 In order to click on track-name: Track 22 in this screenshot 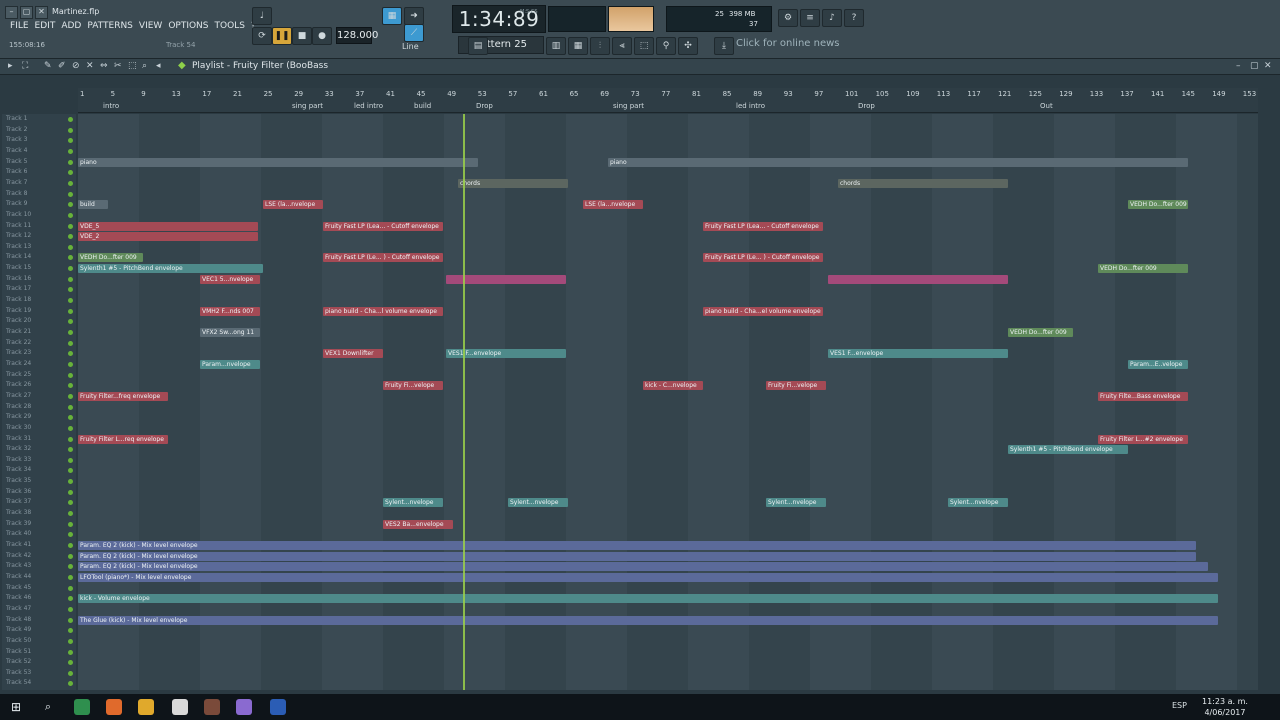, I will do `click(18, 342)`.